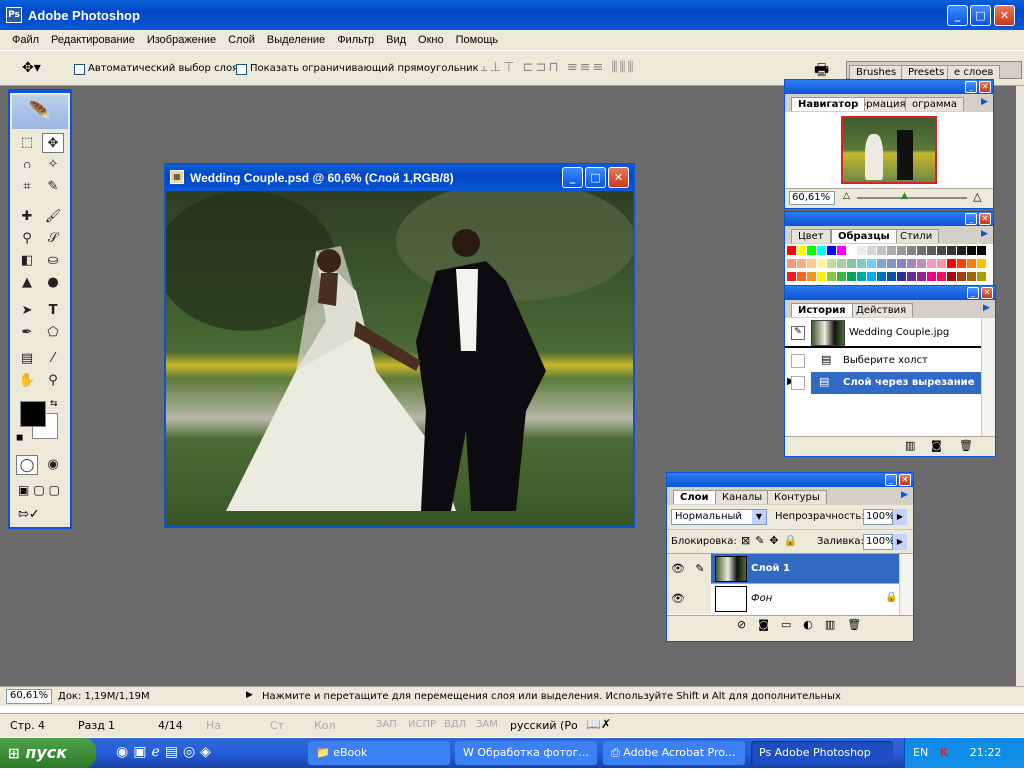 This screenshot has height=769, width=1024. What do you see at coordinates (912, 198) in the screenshot?
I see `zoom-slider` at bounding box center [912, 198].